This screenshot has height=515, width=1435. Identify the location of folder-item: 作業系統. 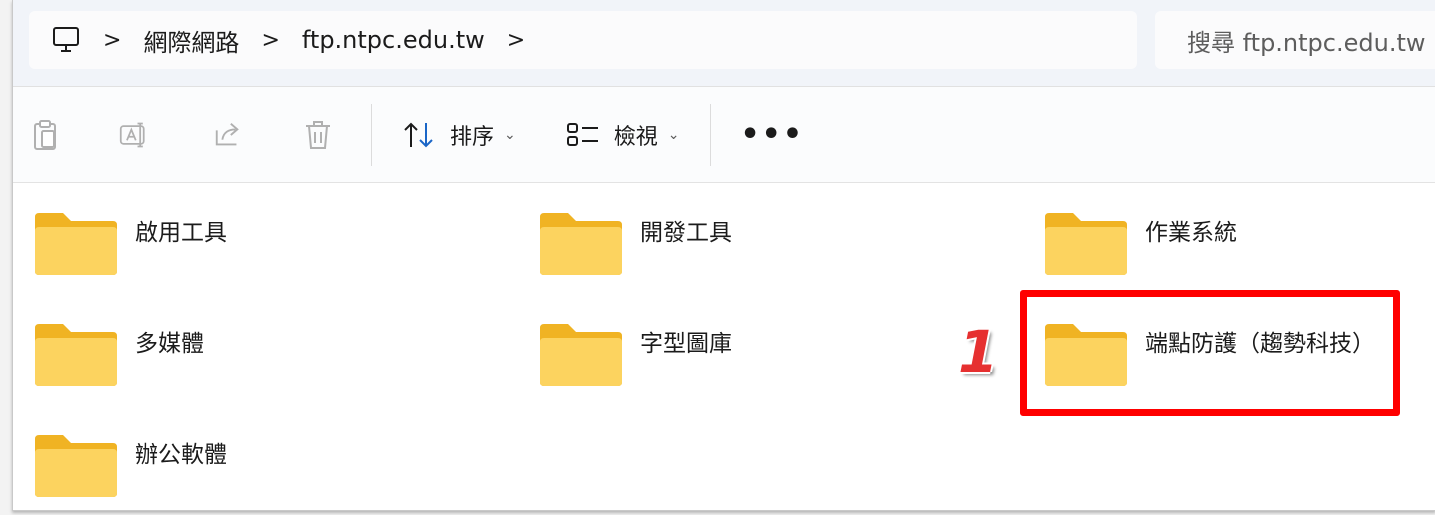
(1140, 244).